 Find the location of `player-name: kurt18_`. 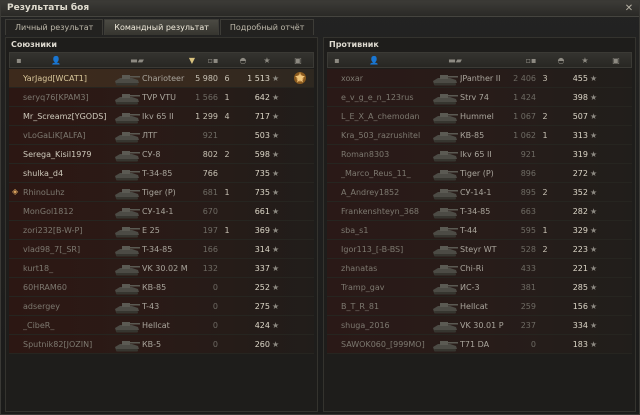

player-name: kurt18_ is located at coordinates (38, 268).